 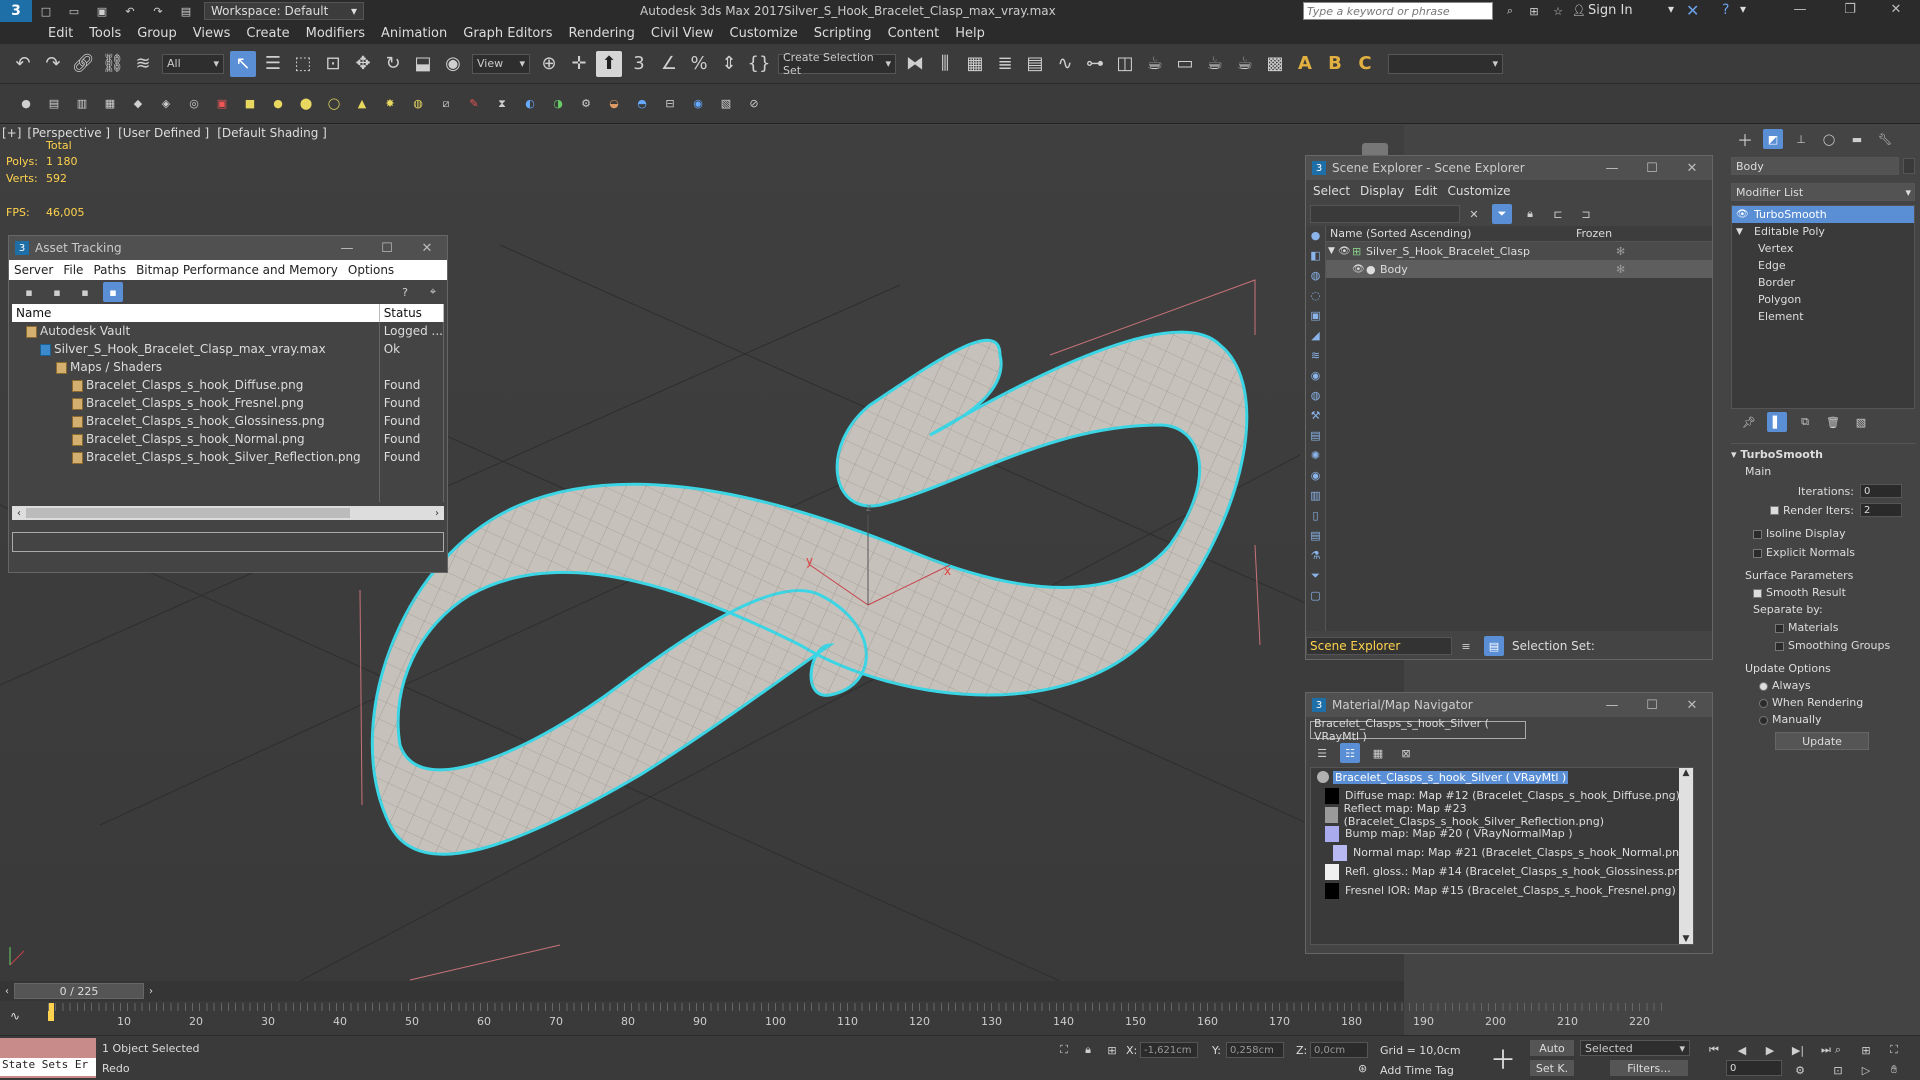 I want to click on viewport-shading-label: [Default Shading ], so click(x=272, y=133).